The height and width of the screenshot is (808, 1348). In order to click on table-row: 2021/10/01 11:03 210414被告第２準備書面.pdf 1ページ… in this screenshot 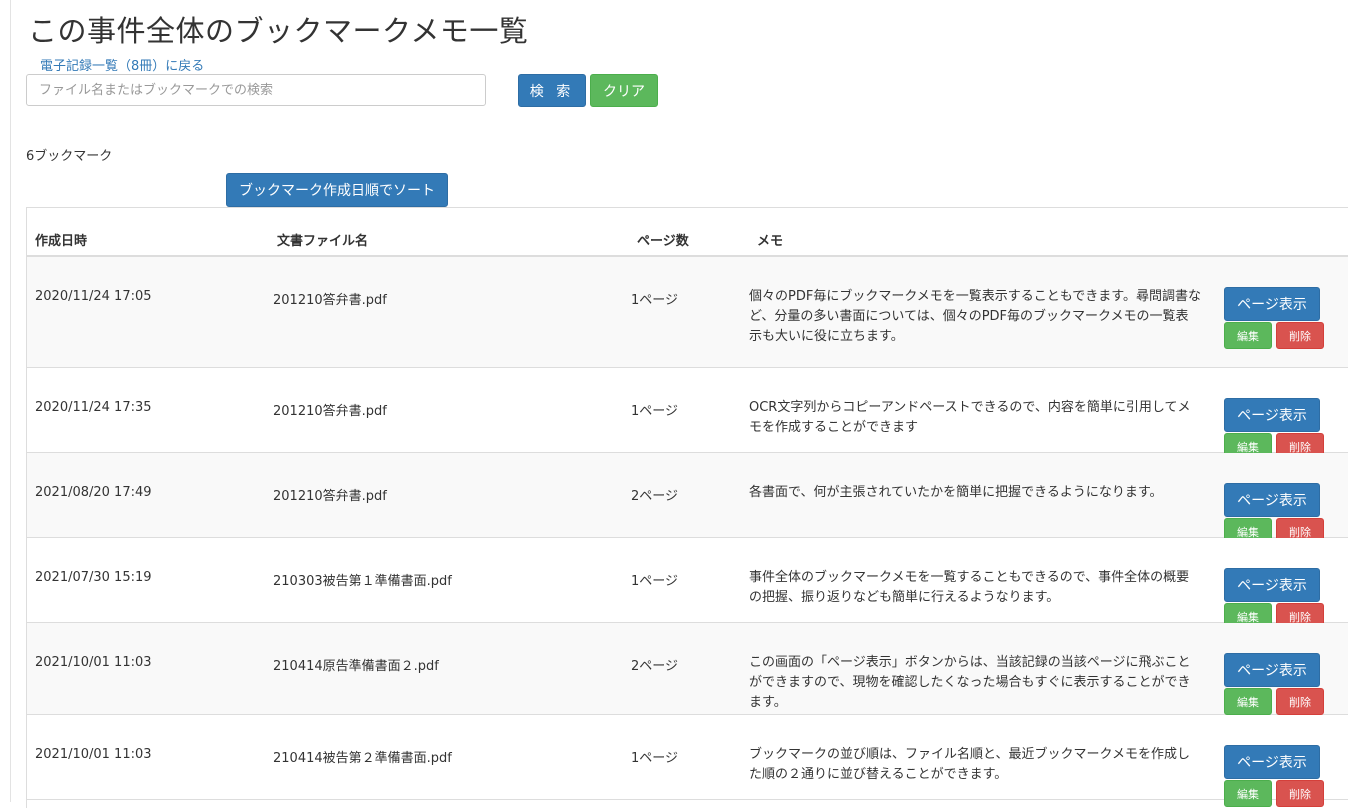, I will do `click(687, 761)`.